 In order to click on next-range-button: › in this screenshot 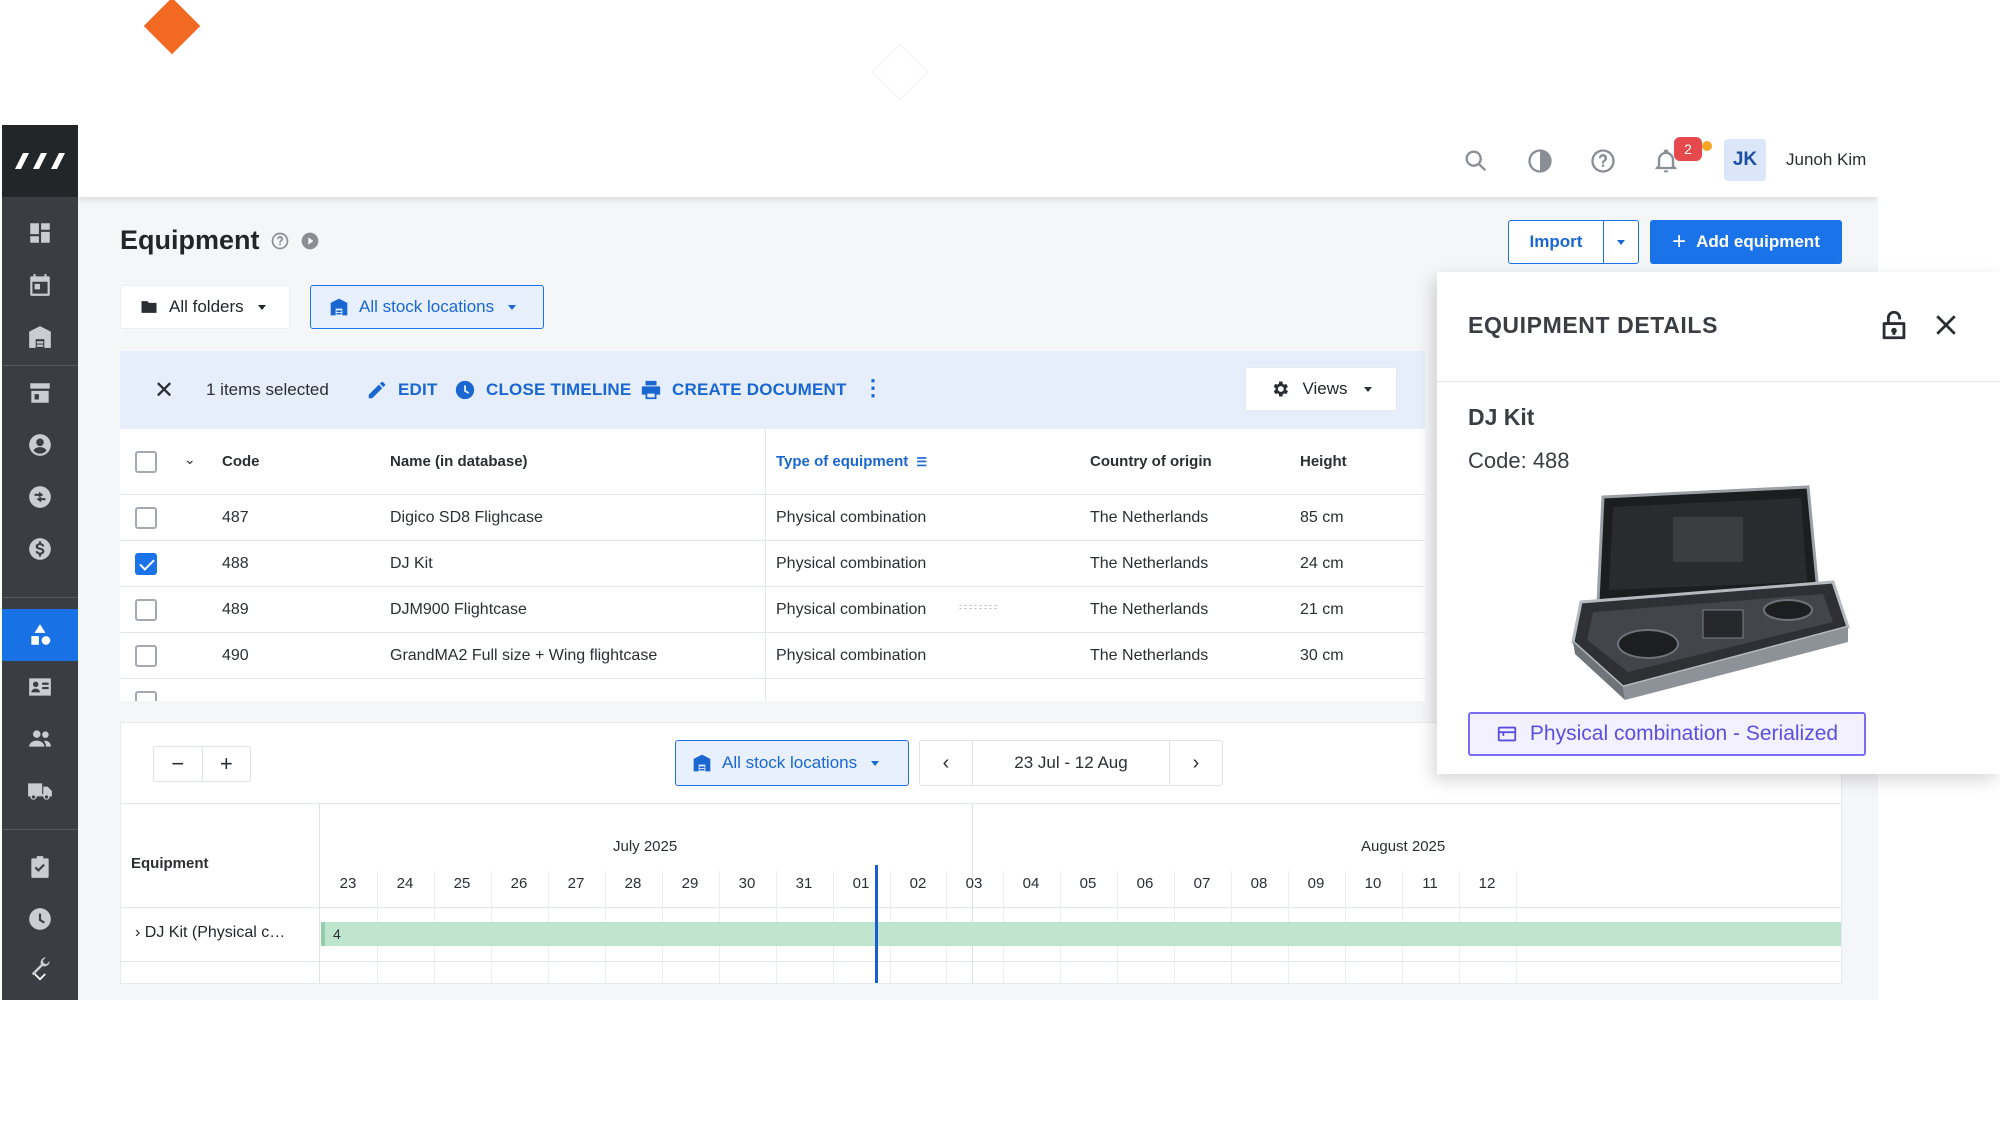, I will do `click(1196, 763)`.